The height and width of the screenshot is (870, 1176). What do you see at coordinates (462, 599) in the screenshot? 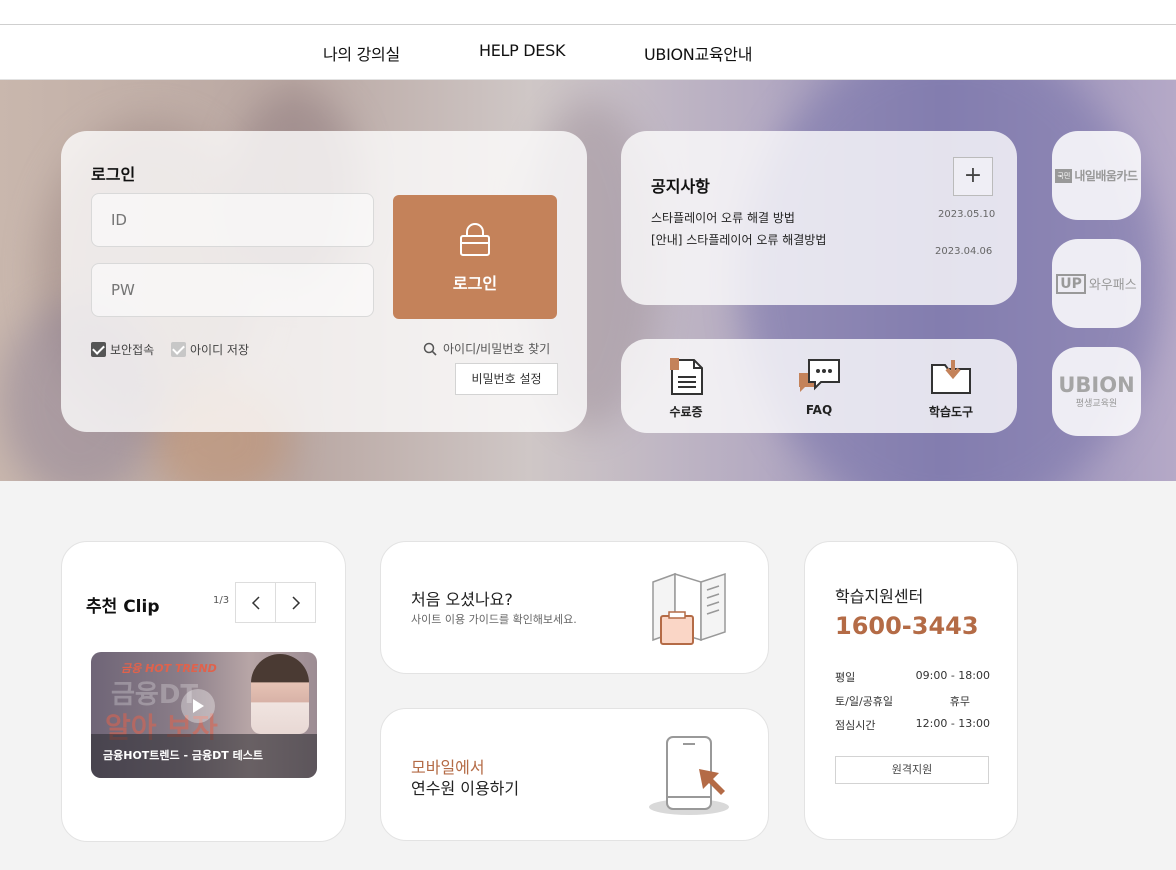
I see `first-visit-title: 처음 오셨나요?` at bounding box center [462, 599].